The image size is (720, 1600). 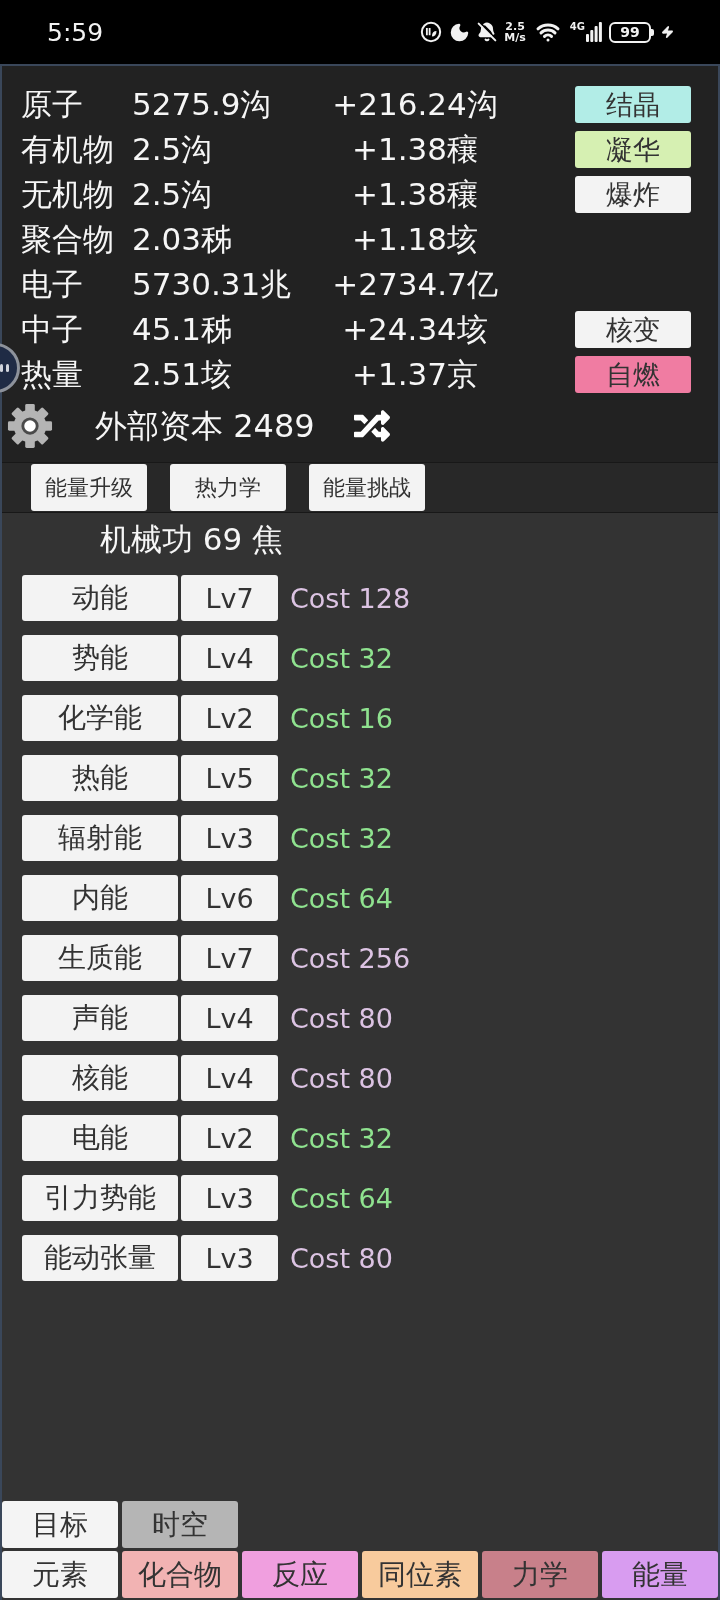 I want to click on cost-label: Cost 128, so click(x=350, y=598).